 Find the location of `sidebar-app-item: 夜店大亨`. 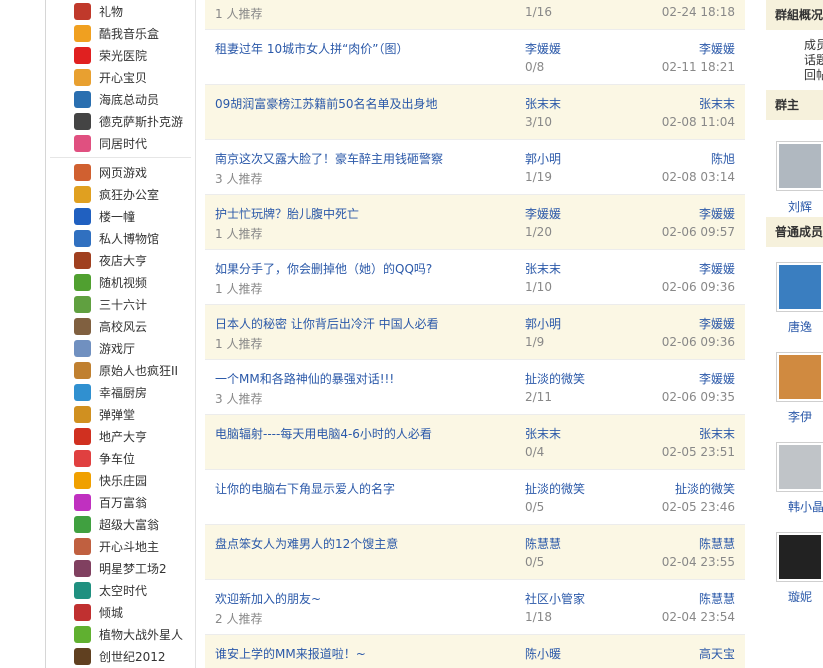

sidebar-app-item: 夜店大亨 is located at coordinates (120, 260).